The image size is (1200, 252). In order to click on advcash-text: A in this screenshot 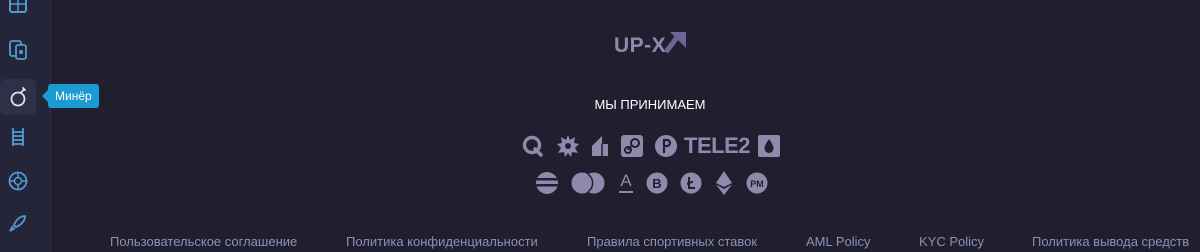, I will do `click(626, 180)`.